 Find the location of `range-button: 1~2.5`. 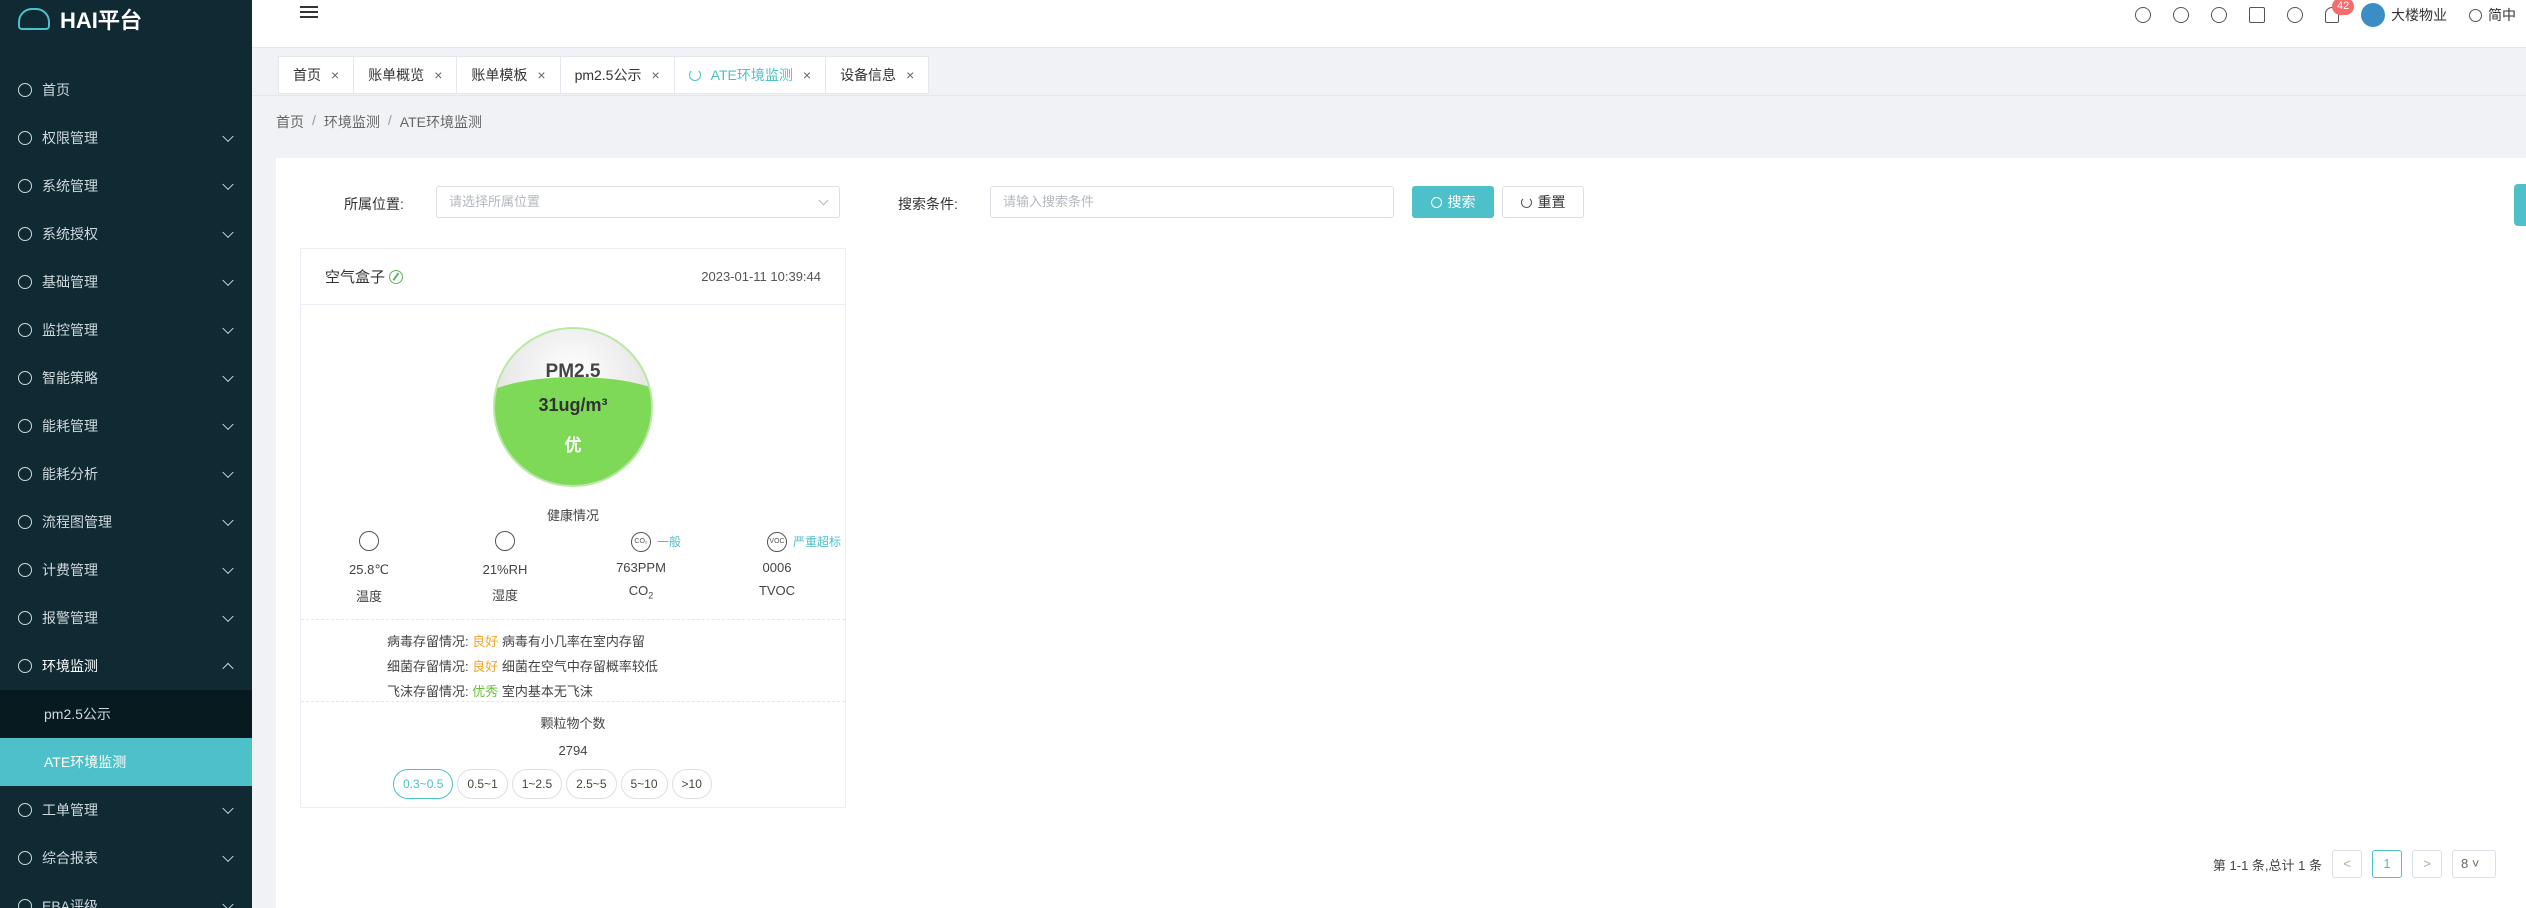

range-button: 1~2.5 is located at coordinates (537, 784).